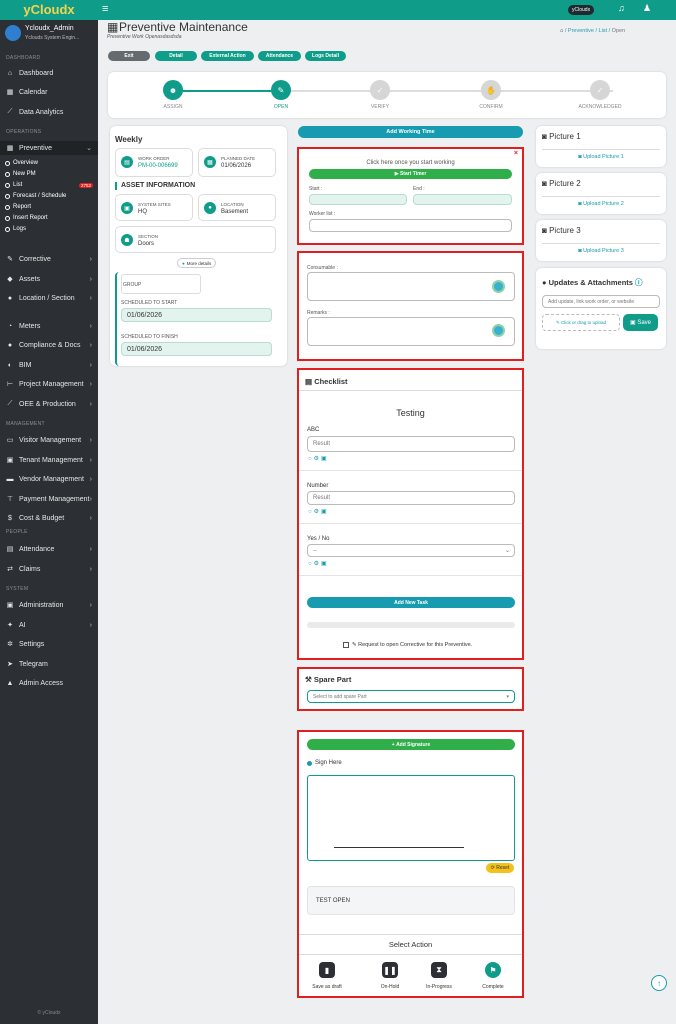 The image size is (676, 1024). I want to click on sub-list: List 2752, so click(49, 185).